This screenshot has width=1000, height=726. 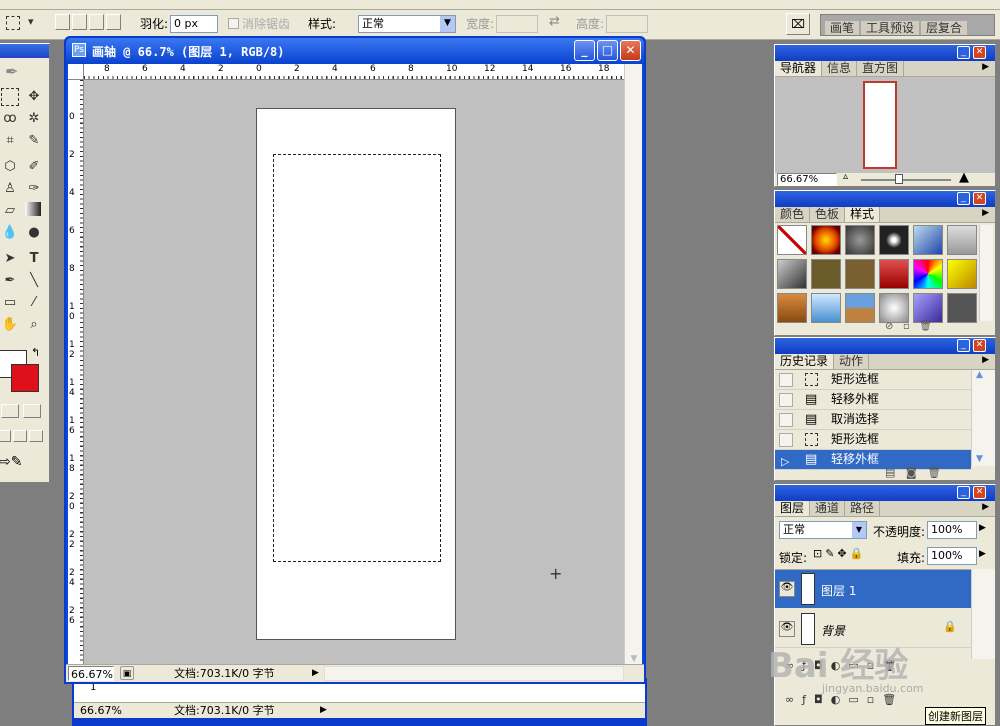 What do you see at coordinates (34, 233) in the screenshot?
I see `dodge-tool-icon: ●` at bounding box center [34, 233].